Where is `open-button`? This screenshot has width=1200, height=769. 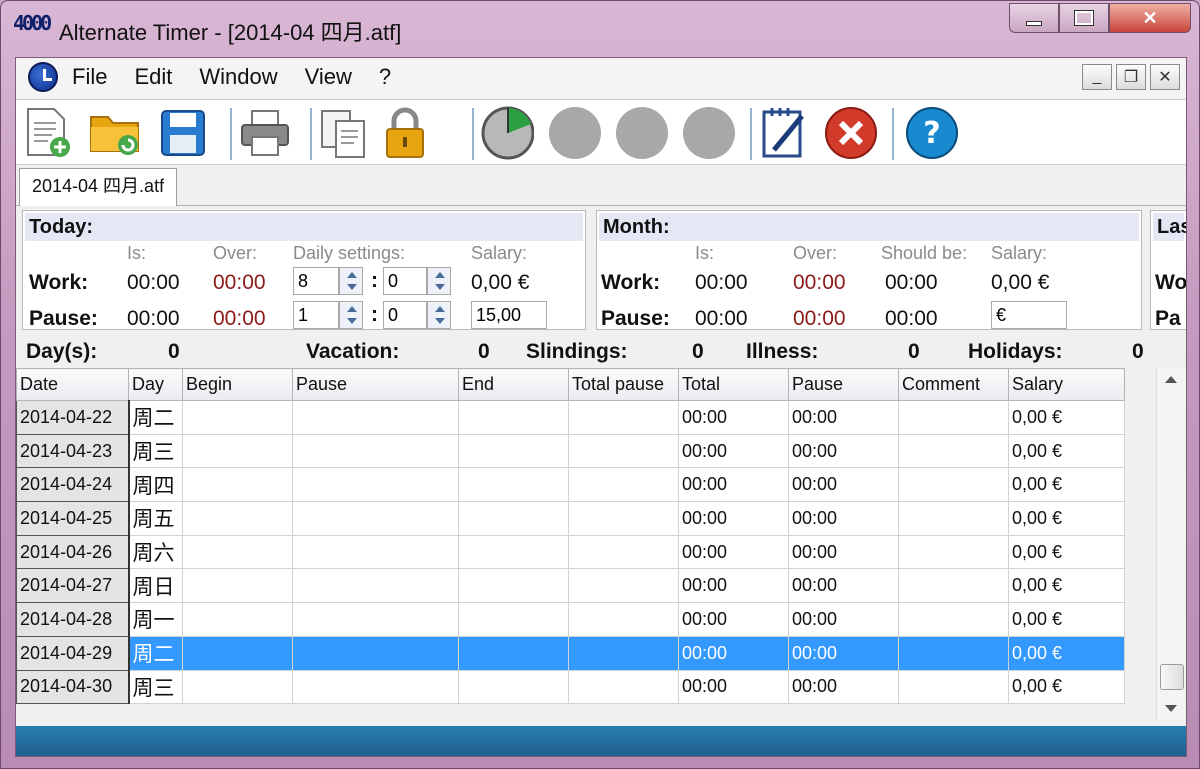 open-button is located at coordinates (115, 133).